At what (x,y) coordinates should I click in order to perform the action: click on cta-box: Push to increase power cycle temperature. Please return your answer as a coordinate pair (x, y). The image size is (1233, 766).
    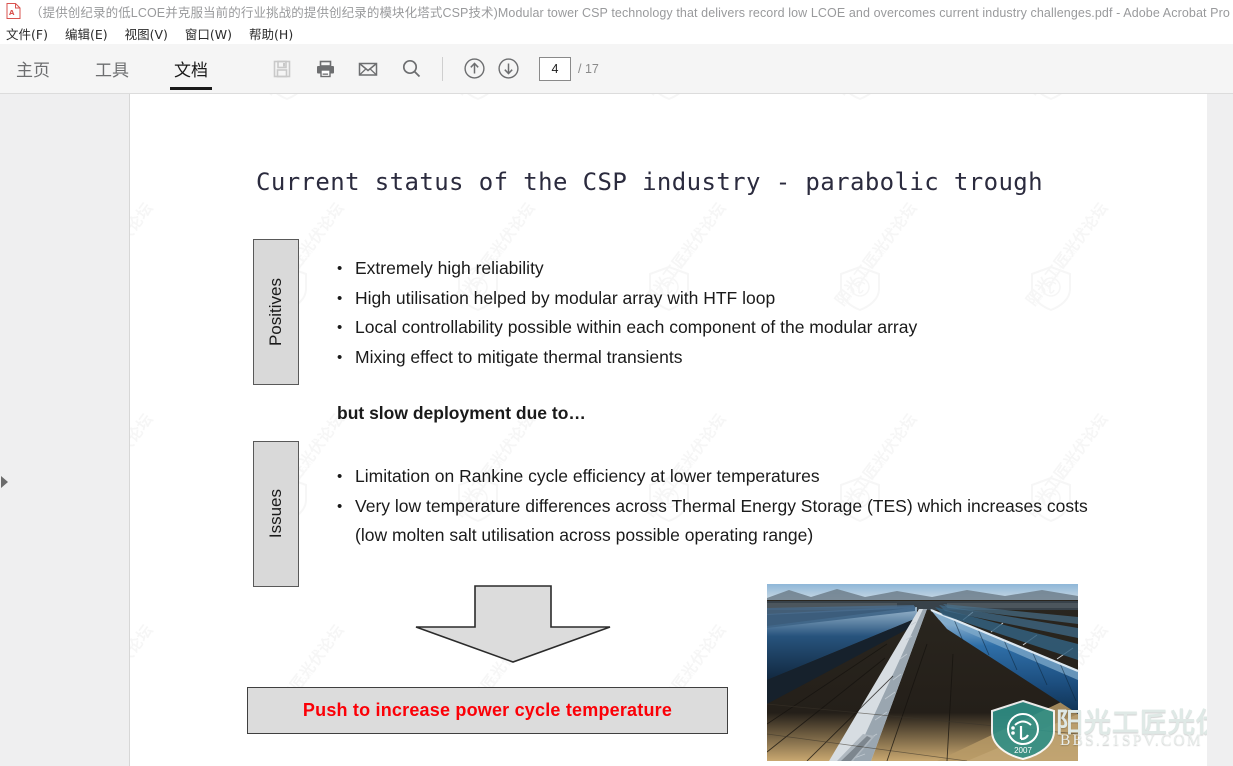
    Looking at the image, I should click on (487, 710).